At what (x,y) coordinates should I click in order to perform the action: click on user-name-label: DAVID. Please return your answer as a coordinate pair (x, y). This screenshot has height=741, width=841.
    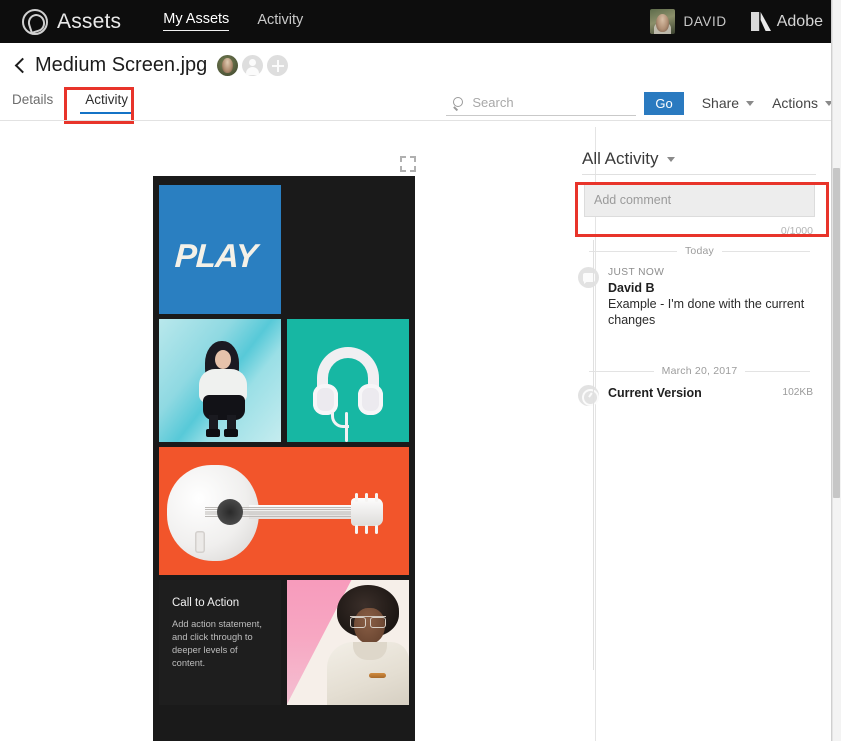
    Looking at the image, I should click on (704, 21).